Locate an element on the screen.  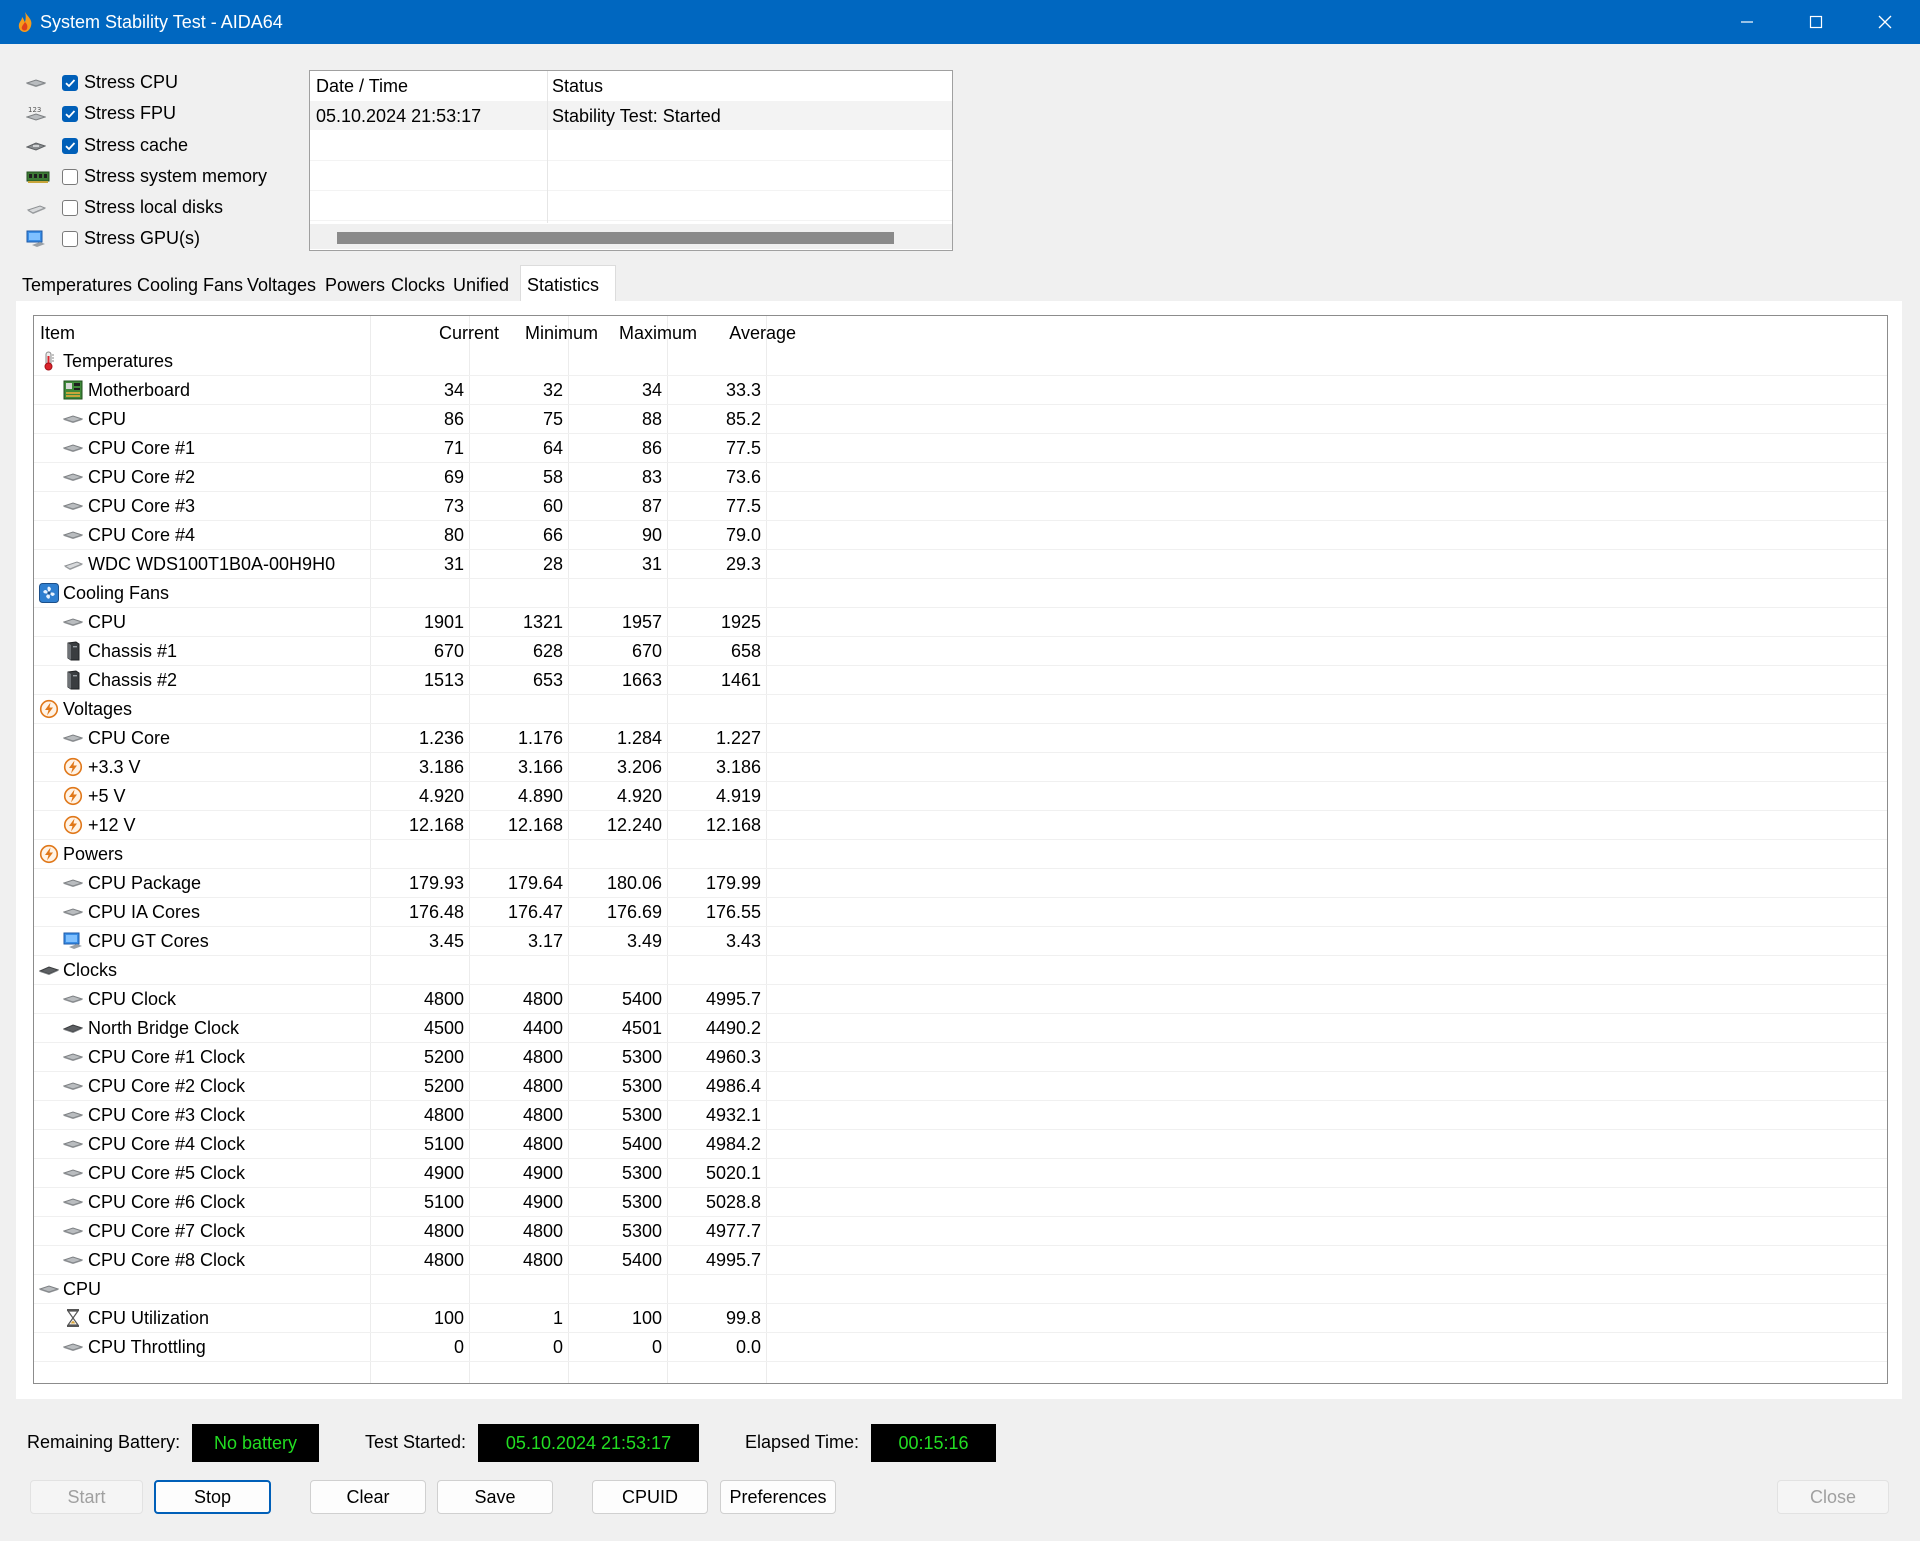
table-row: CPU Utilization 100 1 100 99.8 is located at coordinates (960, 1318).